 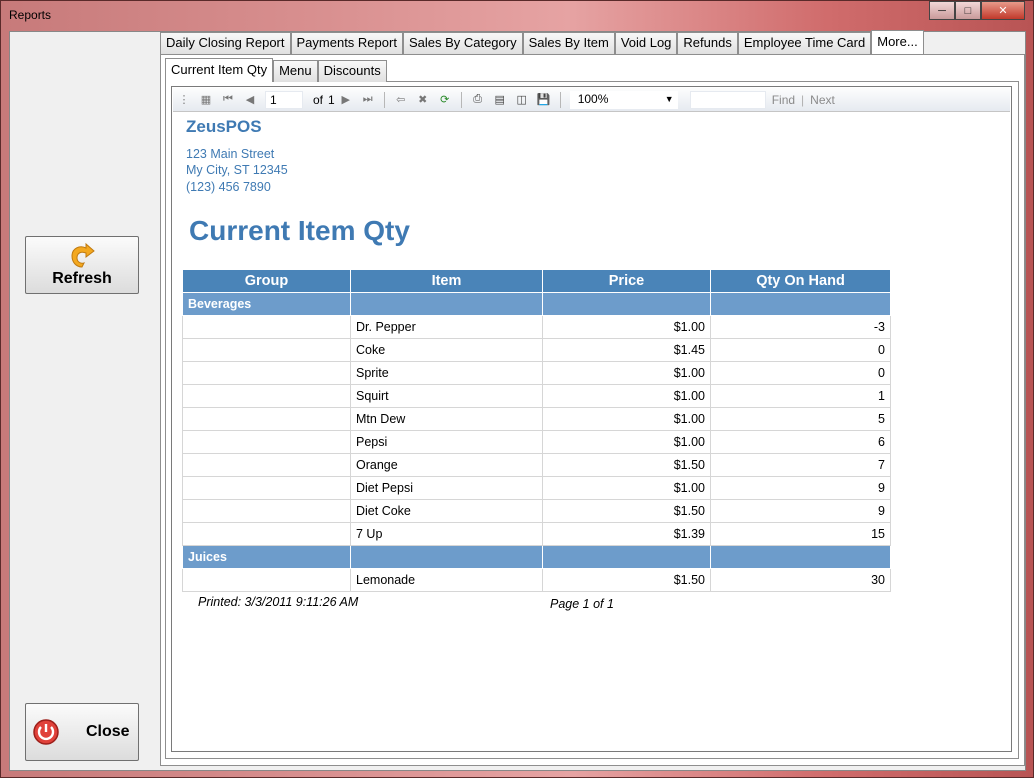 What do you see at coordinates (318, 99) in the screenshot?
I see `of-label: of` at bounding box center [318, 99].